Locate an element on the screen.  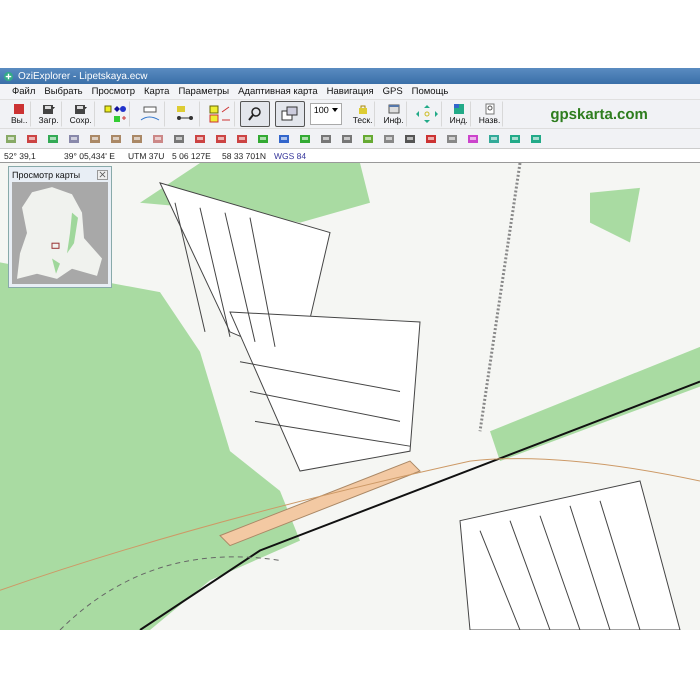
toolbar-button: Инф. is located at coordinates (393, 114).